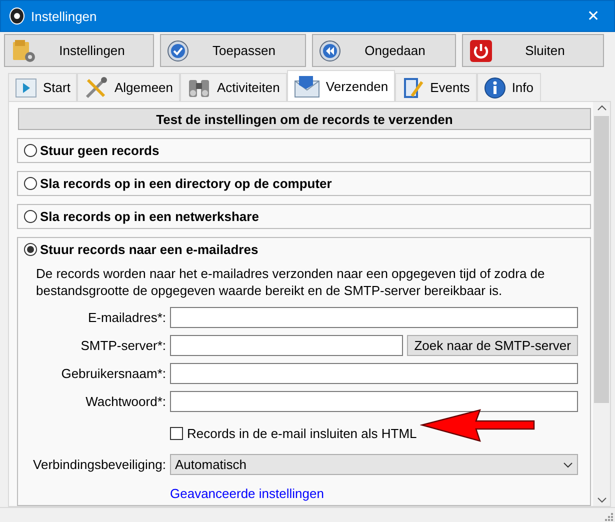 The width and height of the screenshot is (615, 522). What do you see at coordinates (126, 317) in the screenshot?
I see `field-label: E-mailadres*:` at bounding box center [126, 317].